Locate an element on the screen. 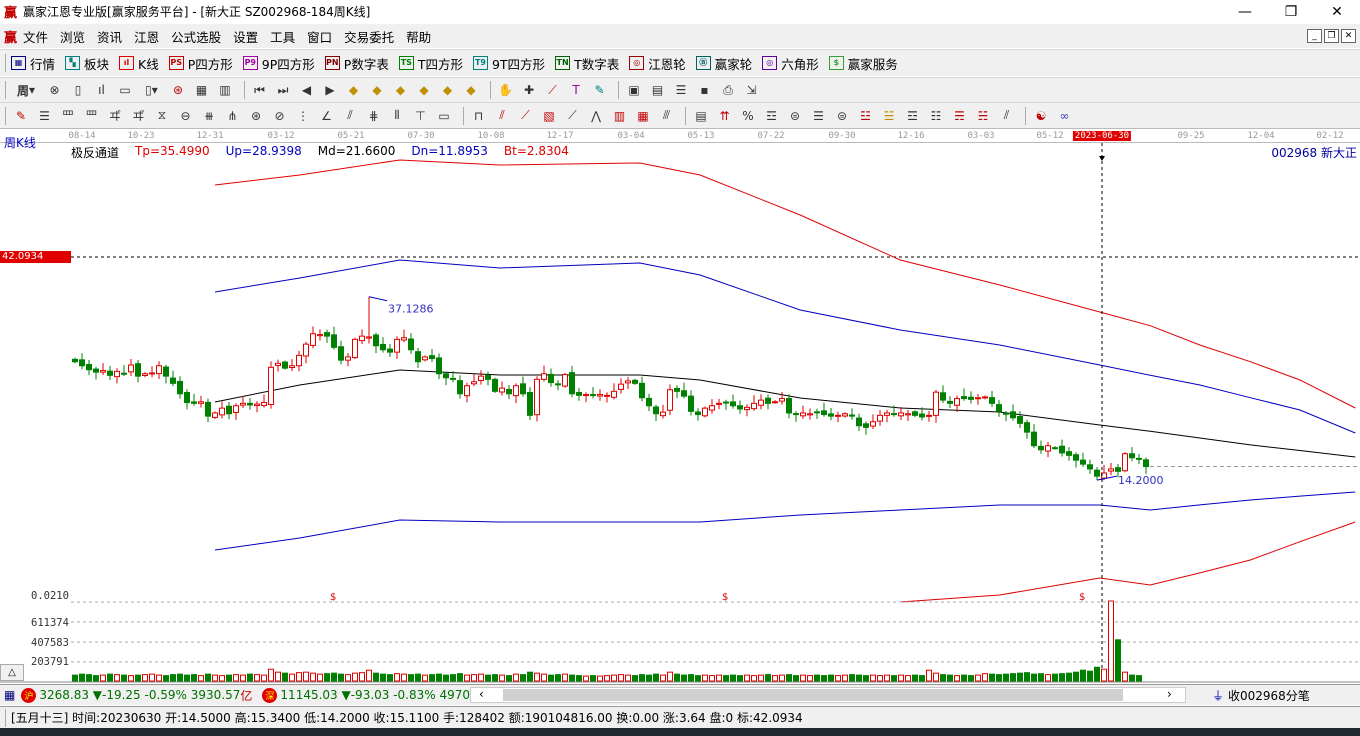 This screenshot has width=1360, height=736. volume-tick: 0.0210 is located at coordinates (50, 596).